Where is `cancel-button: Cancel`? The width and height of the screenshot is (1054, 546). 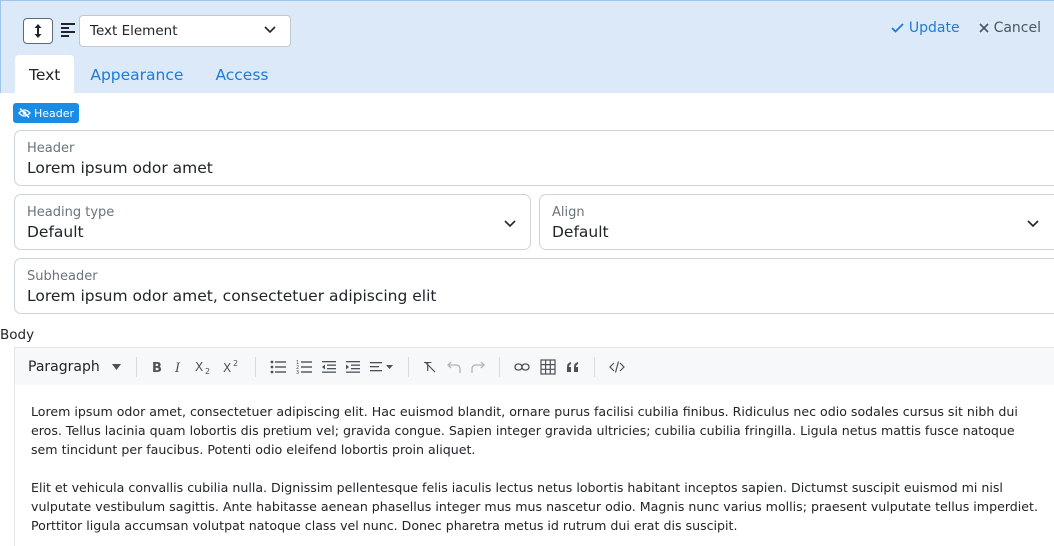
cancel-button: Cancel is located at coordinates (1009, 28).